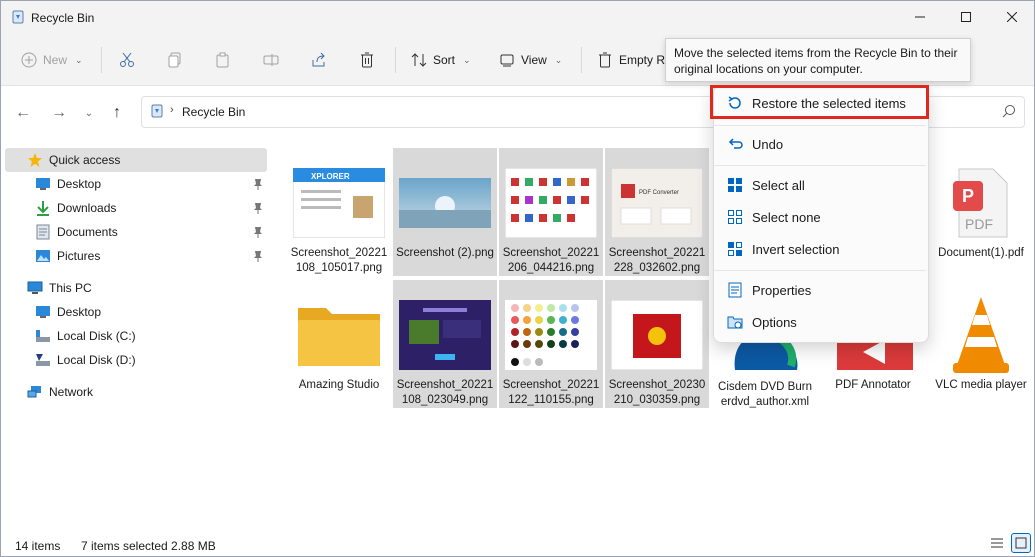  I want to click on drive-icon, so click(43, 336).